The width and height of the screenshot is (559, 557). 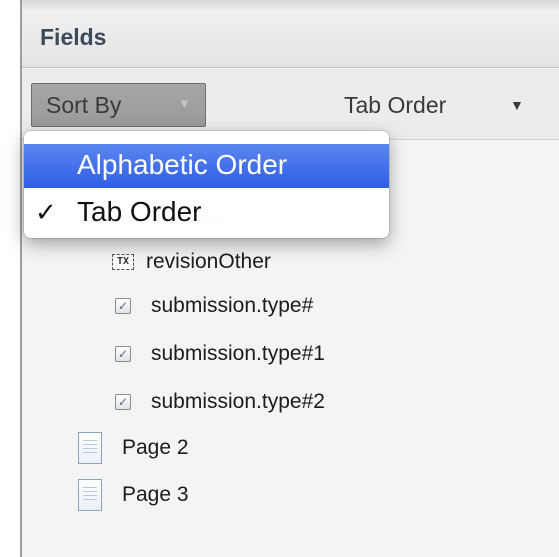 What do you see at coordinates (395, 105) in the screenshot?
I see `sort-order-value: Tab Order` at bounding box center [395, 105].